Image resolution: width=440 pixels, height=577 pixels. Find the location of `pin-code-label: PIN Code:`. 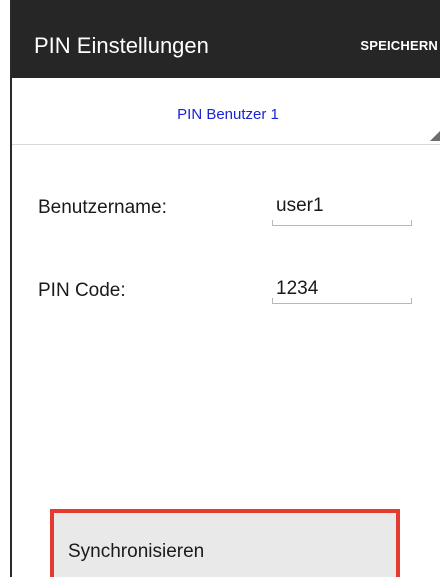

pin-code-label: PIN Code: is located at coordinates (82, 290).